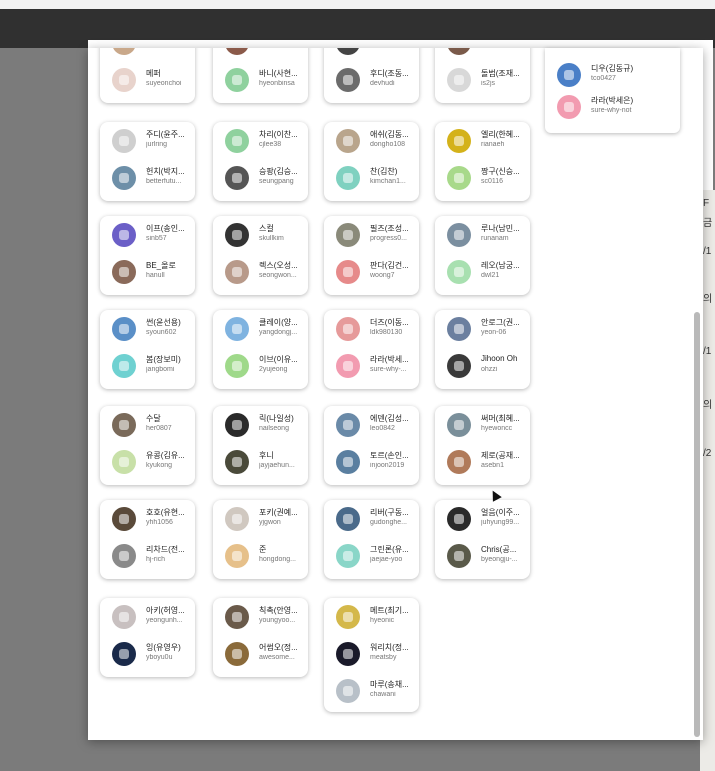 The image size is (715, 771). I want to click on member-name: 릭(나일성), so click(276, 418).